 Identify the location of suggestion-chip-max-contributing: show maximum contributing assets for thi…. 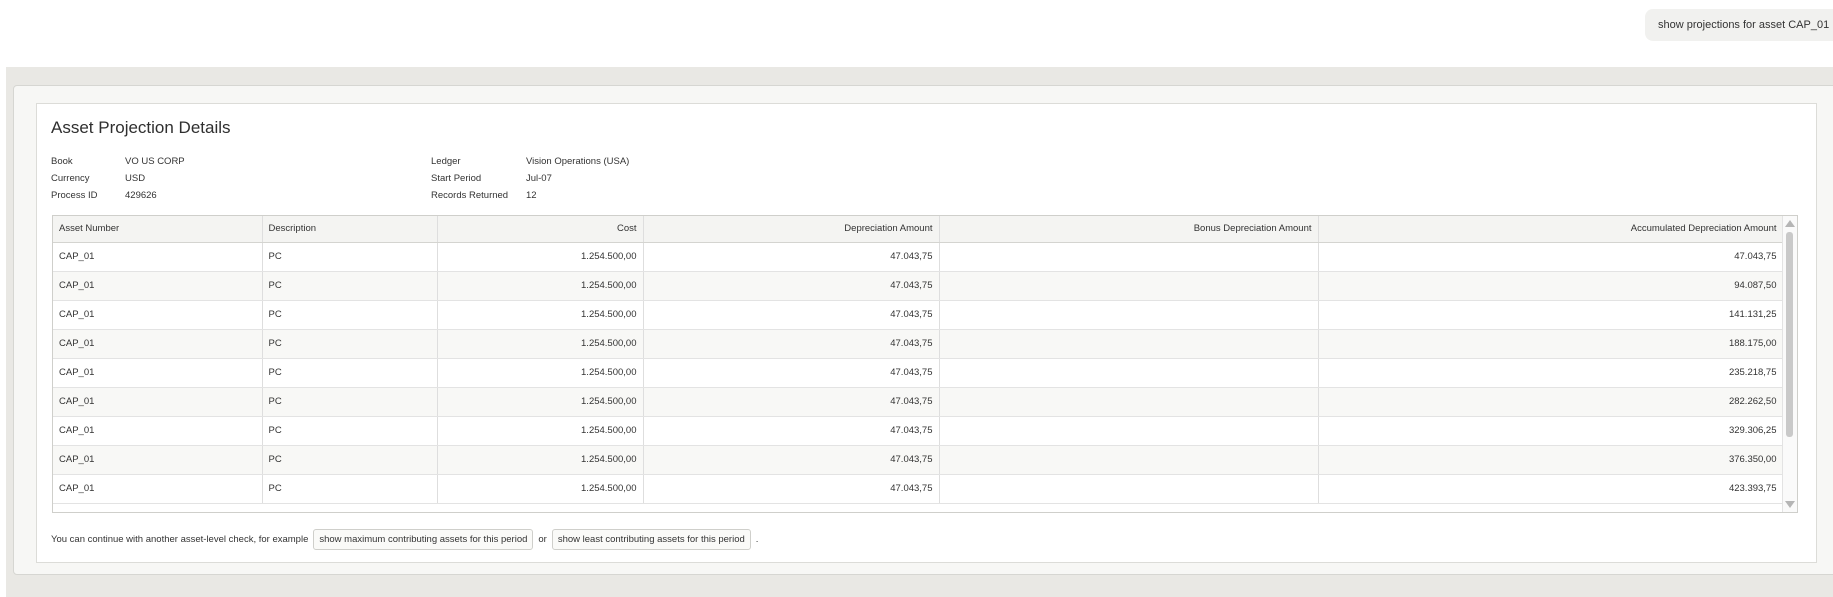
(423, 539).